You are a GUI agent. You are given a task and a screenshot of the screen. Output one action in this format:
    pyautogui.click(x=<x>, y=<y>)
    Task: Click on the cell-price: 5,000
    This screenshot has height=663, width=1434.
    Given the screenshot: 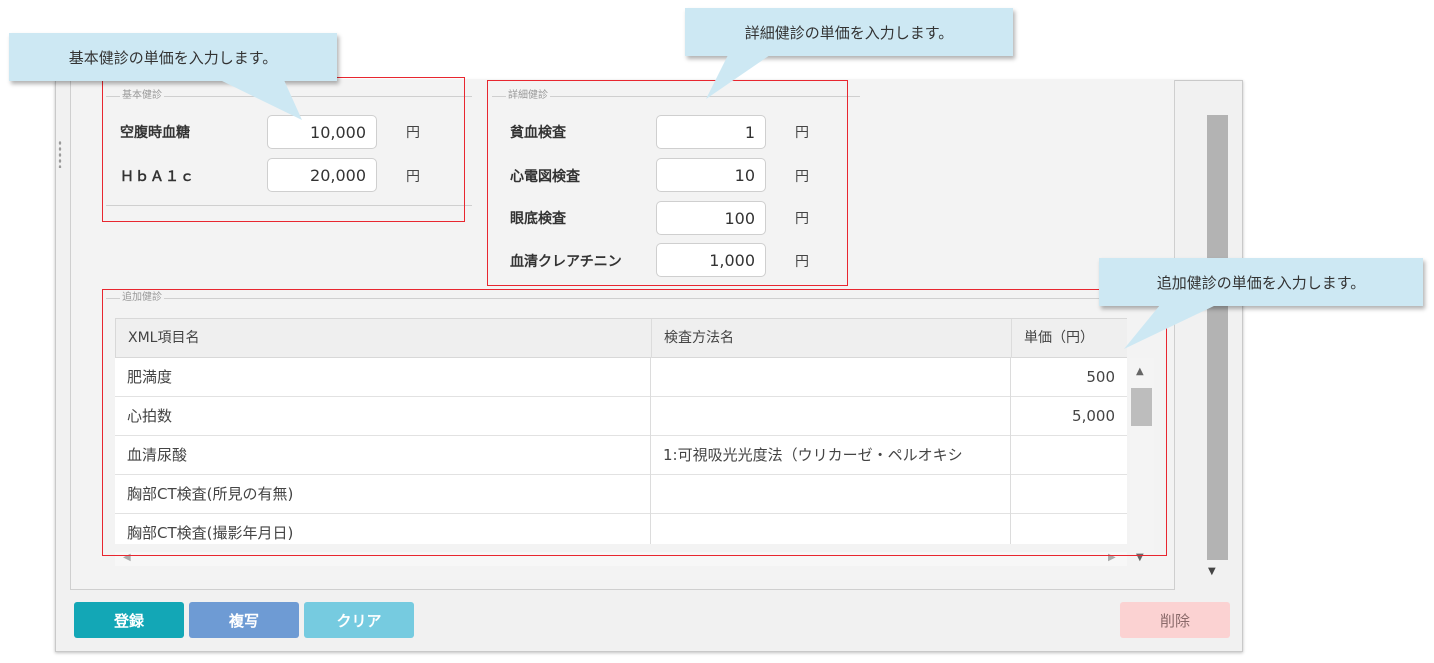 What is the action you would take?
    pyautogui.click(x=1069, y=416)
    